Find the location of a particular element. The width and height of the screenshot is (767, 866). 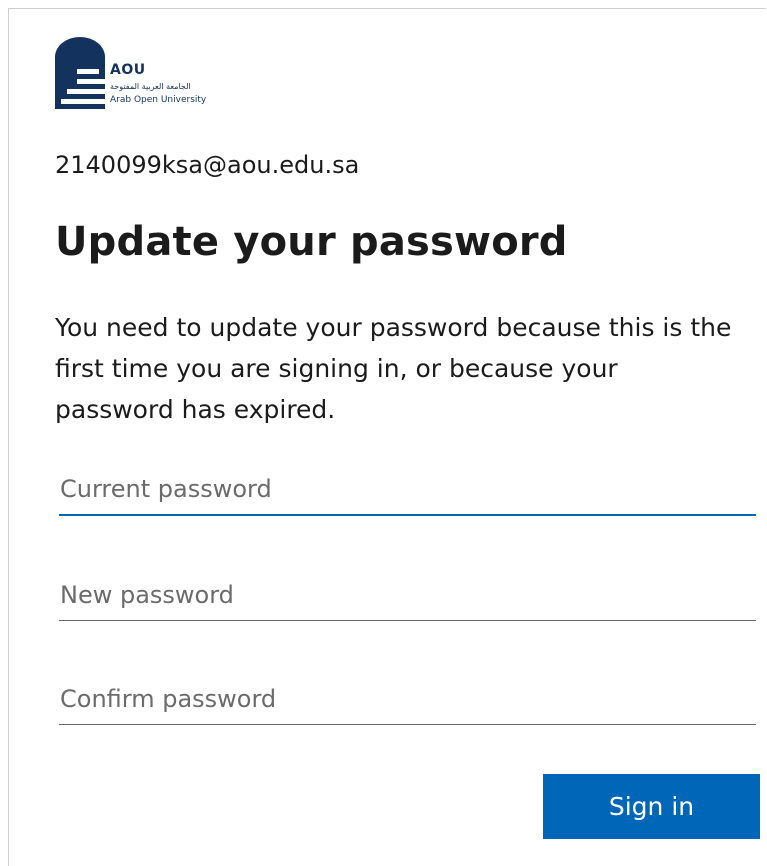

logo-arabic-name: الجامعة العربية المفتوحة is located at coordinates (150, 86).